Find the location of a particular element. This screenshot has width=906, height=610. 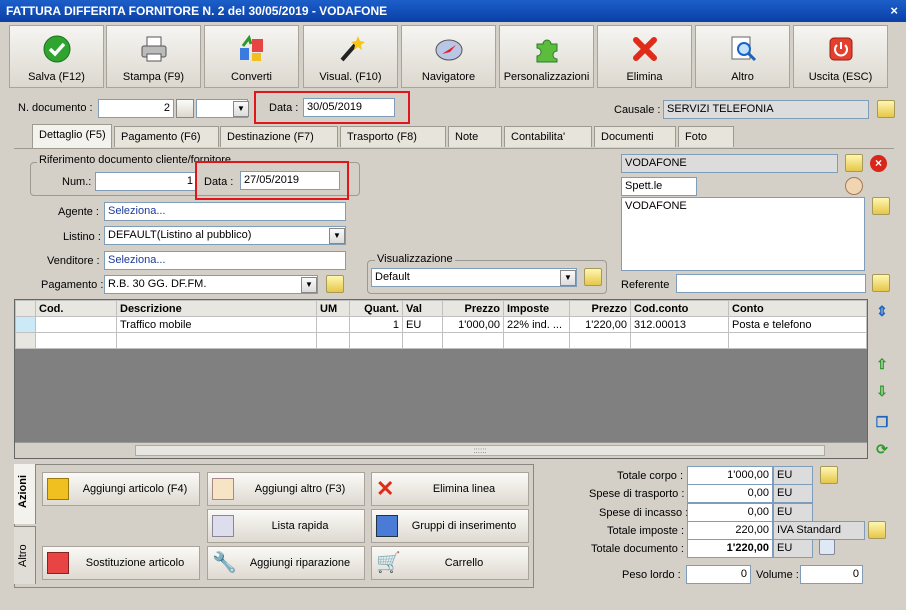

col-um: UM is located at coordinates (333, 308).